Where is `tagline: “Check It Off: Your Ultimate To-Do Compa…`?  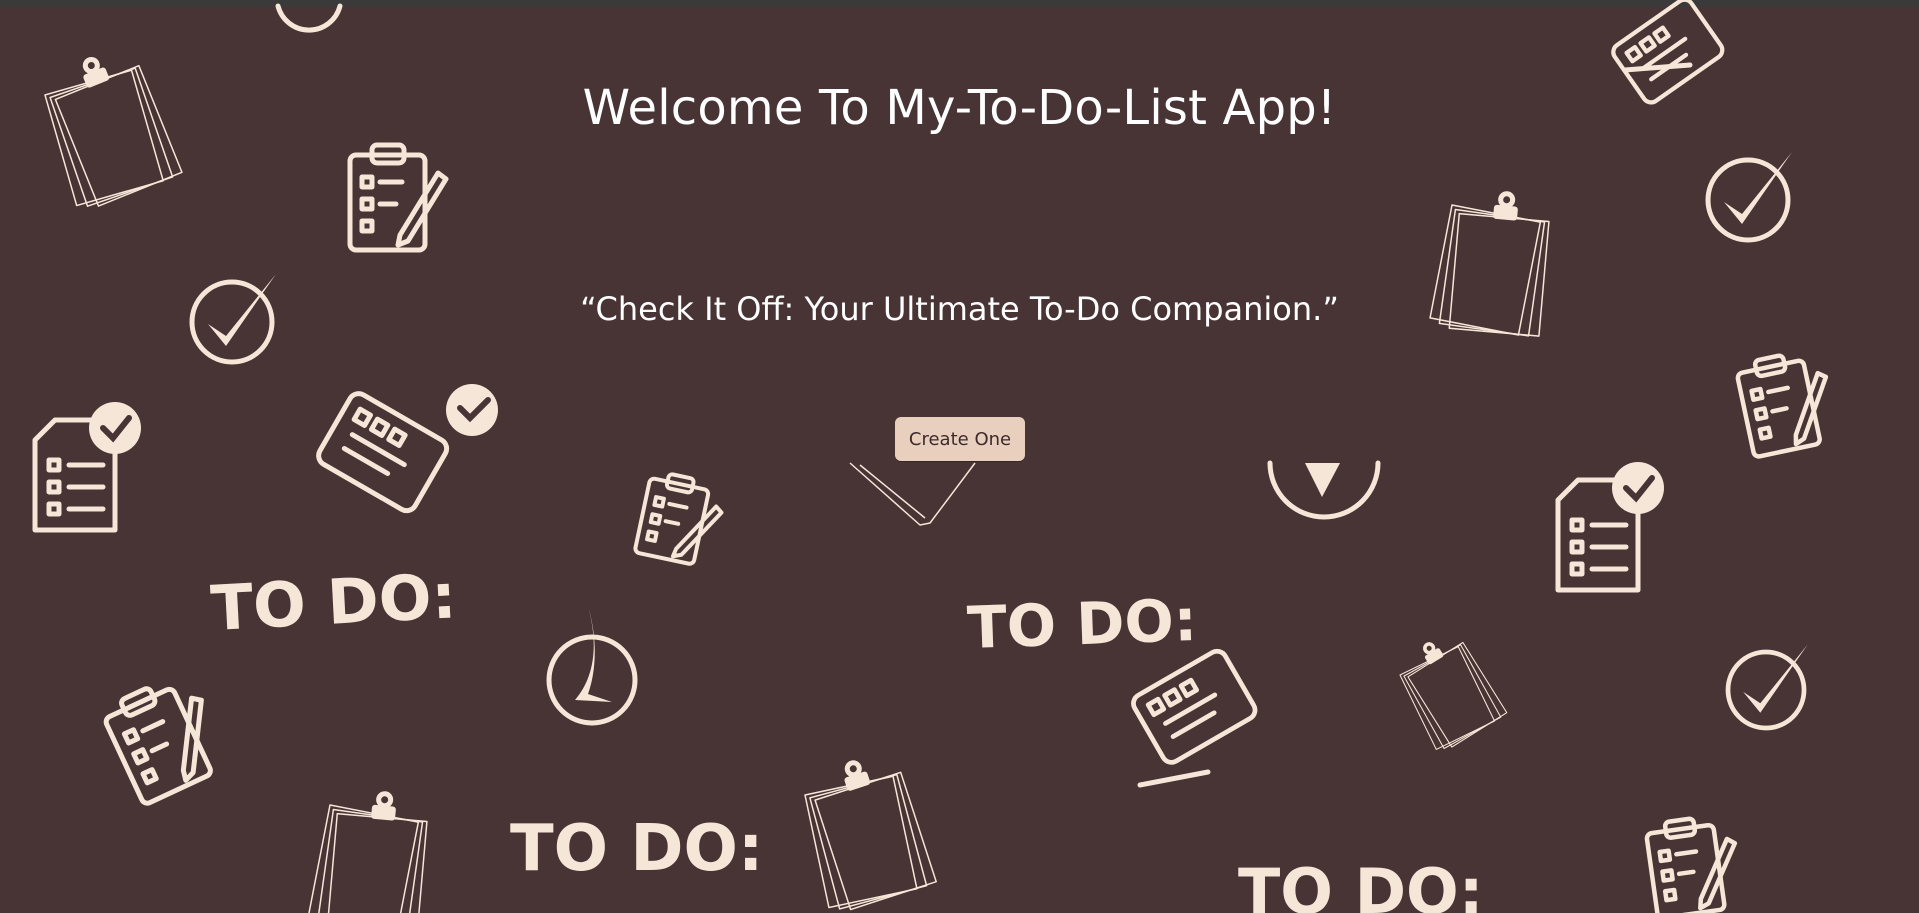 tagline: “Check It Off: Your Ultimate To-Do Compa… is located at coordinates (959, 309).